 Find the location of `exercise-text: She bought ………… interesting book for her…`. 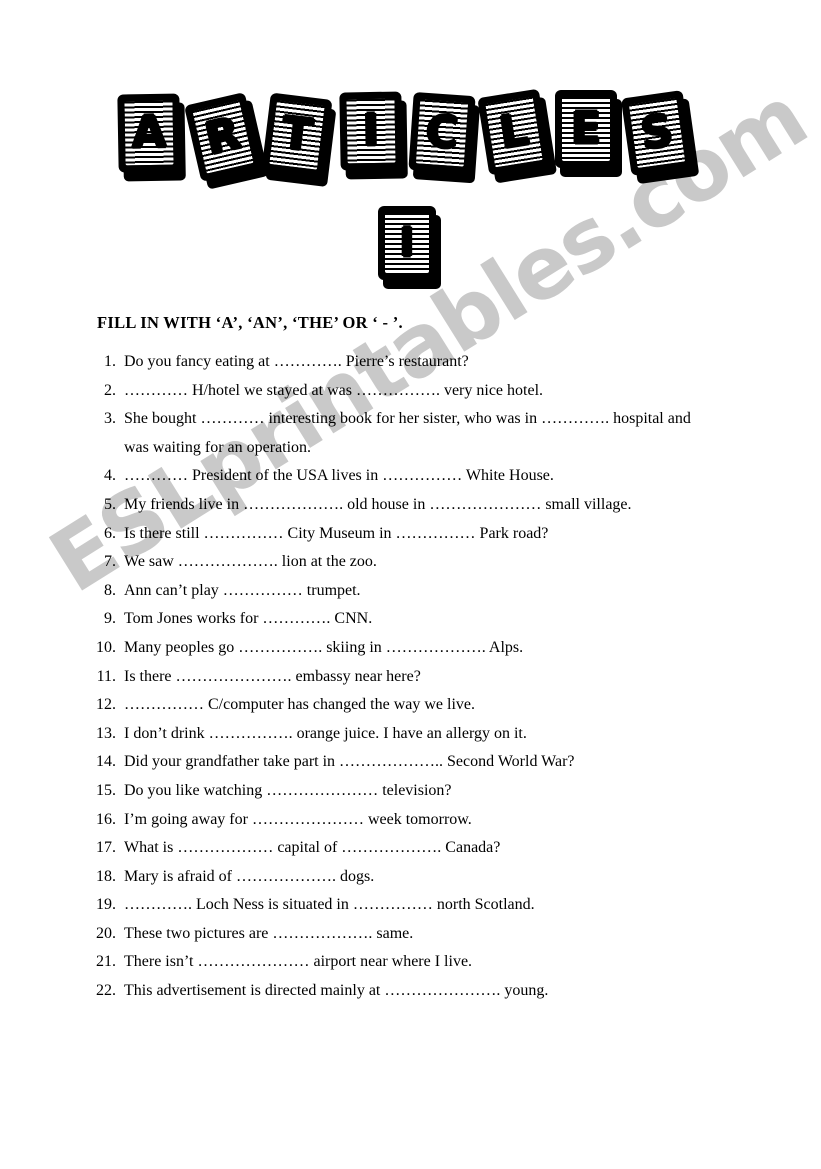

exercise-text: She bought ………… interesting book for her… is located at coordinates (407, 419).